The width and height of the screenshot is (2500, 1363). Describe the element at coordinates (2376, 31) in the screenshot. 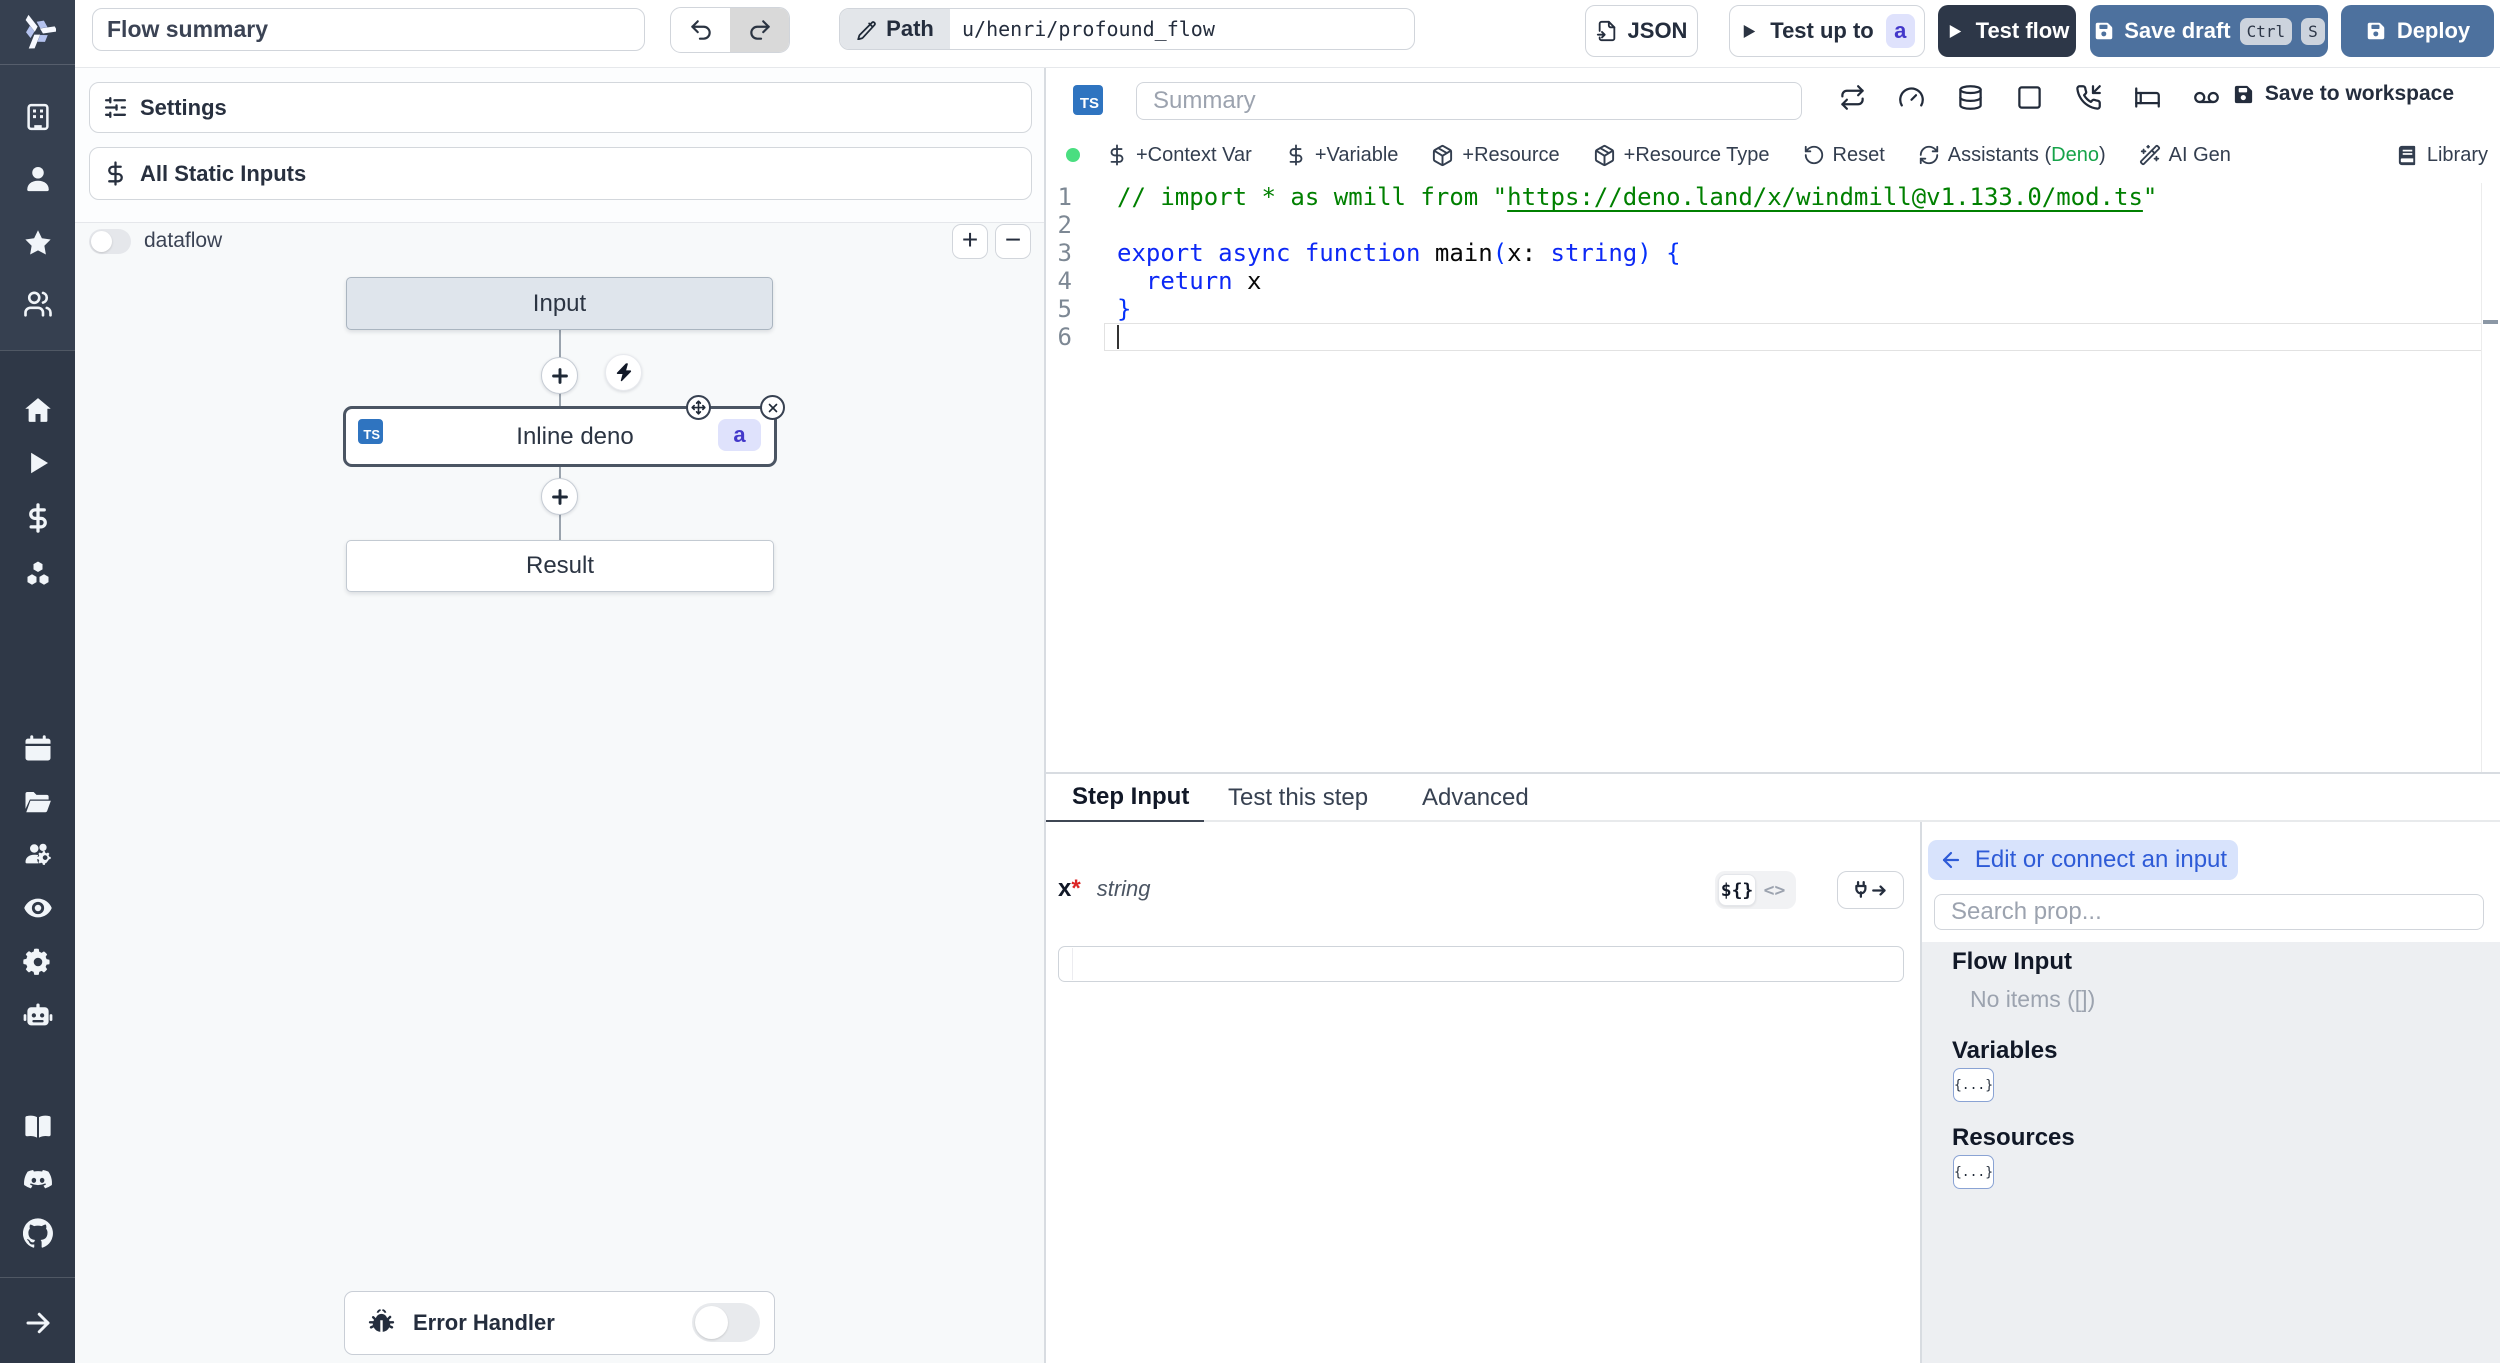

I see `save-icon` at that location.